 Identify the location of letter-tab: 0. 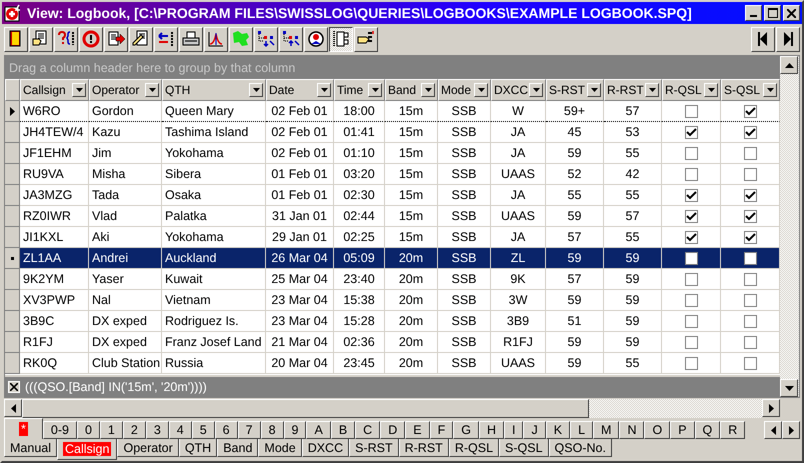
(88, 430).